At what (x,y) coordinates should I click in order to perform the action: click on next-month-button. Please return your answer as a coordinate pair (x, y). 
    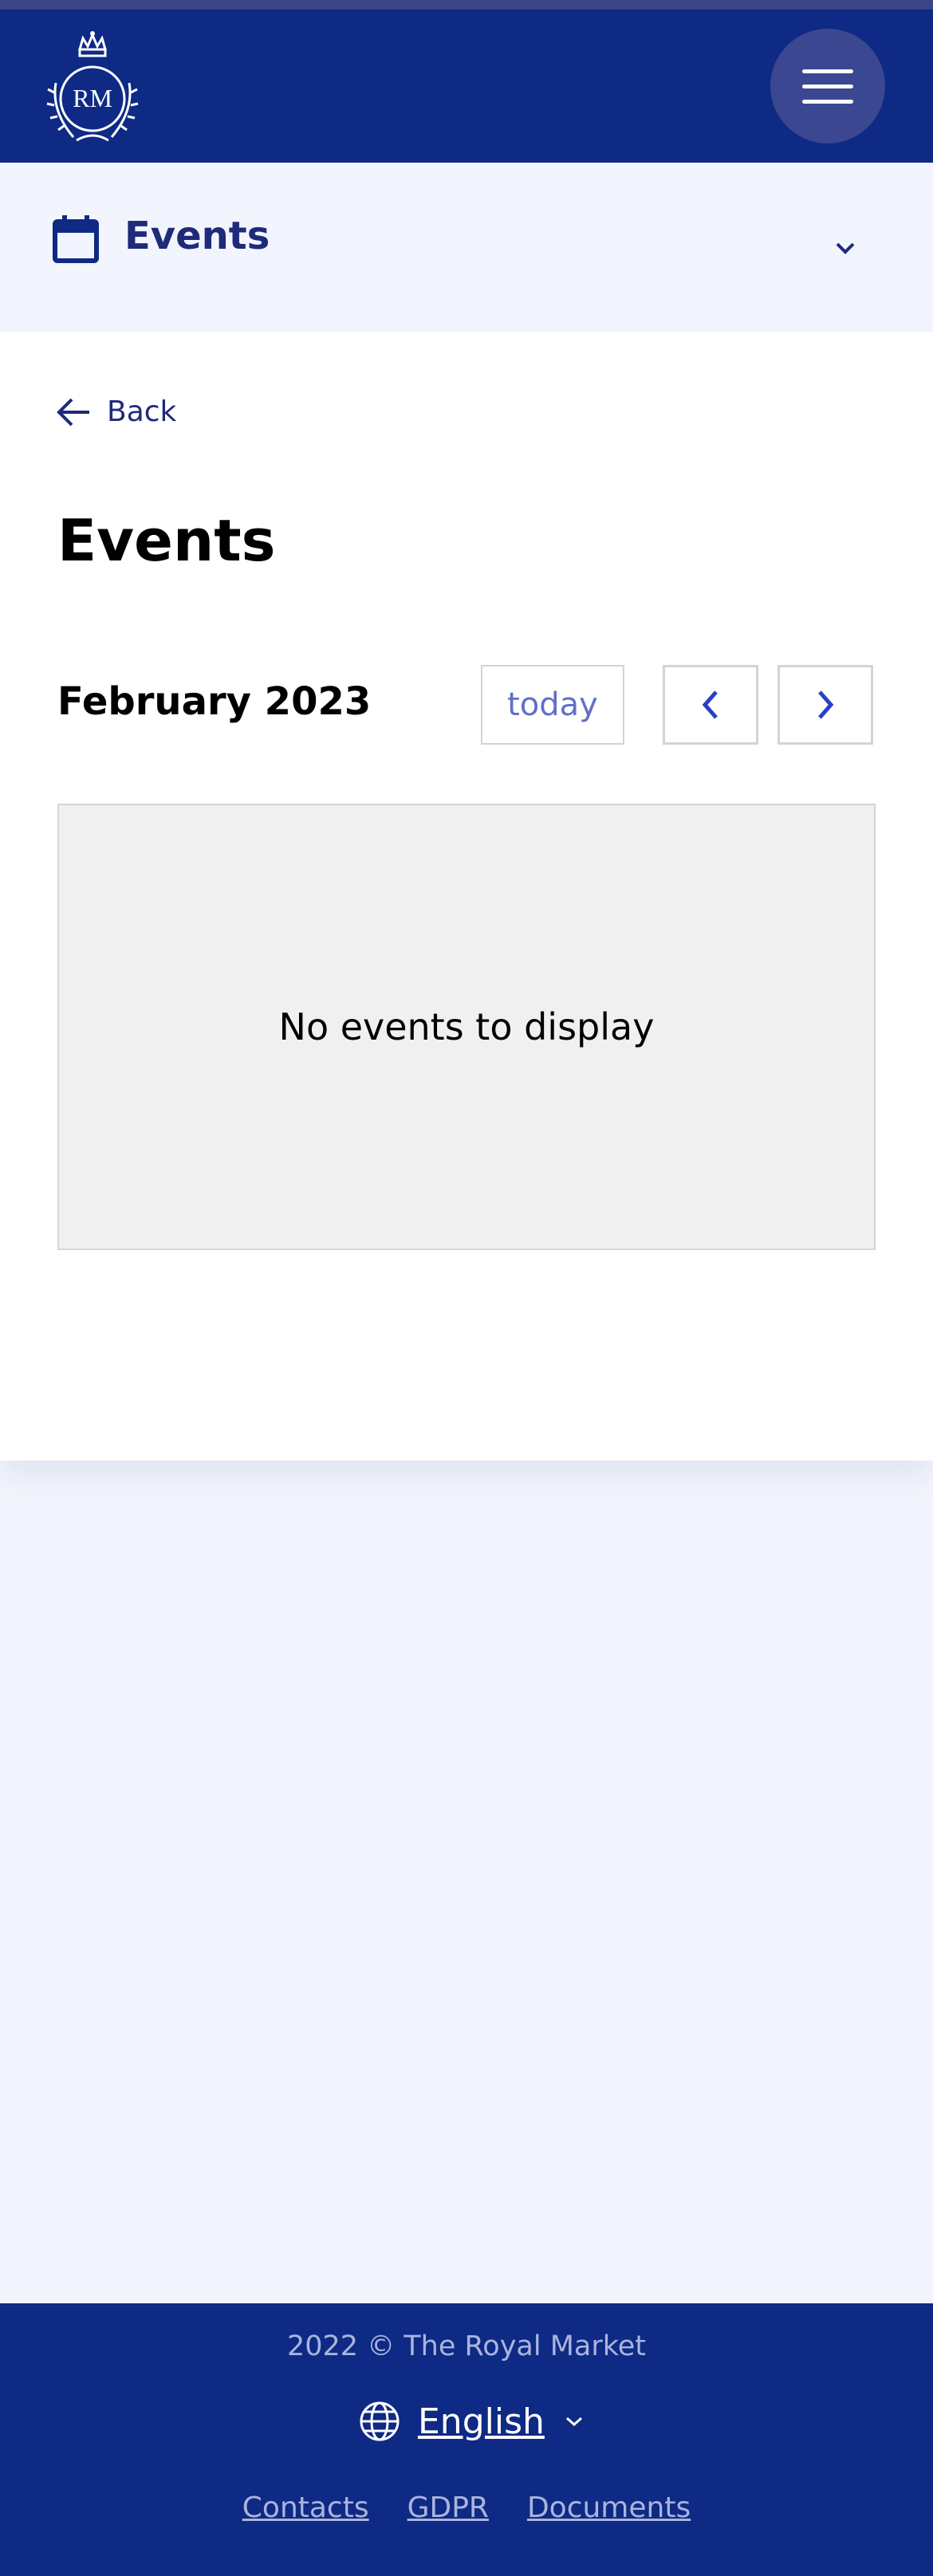
    Looking at the image, I should click on (825, 705).